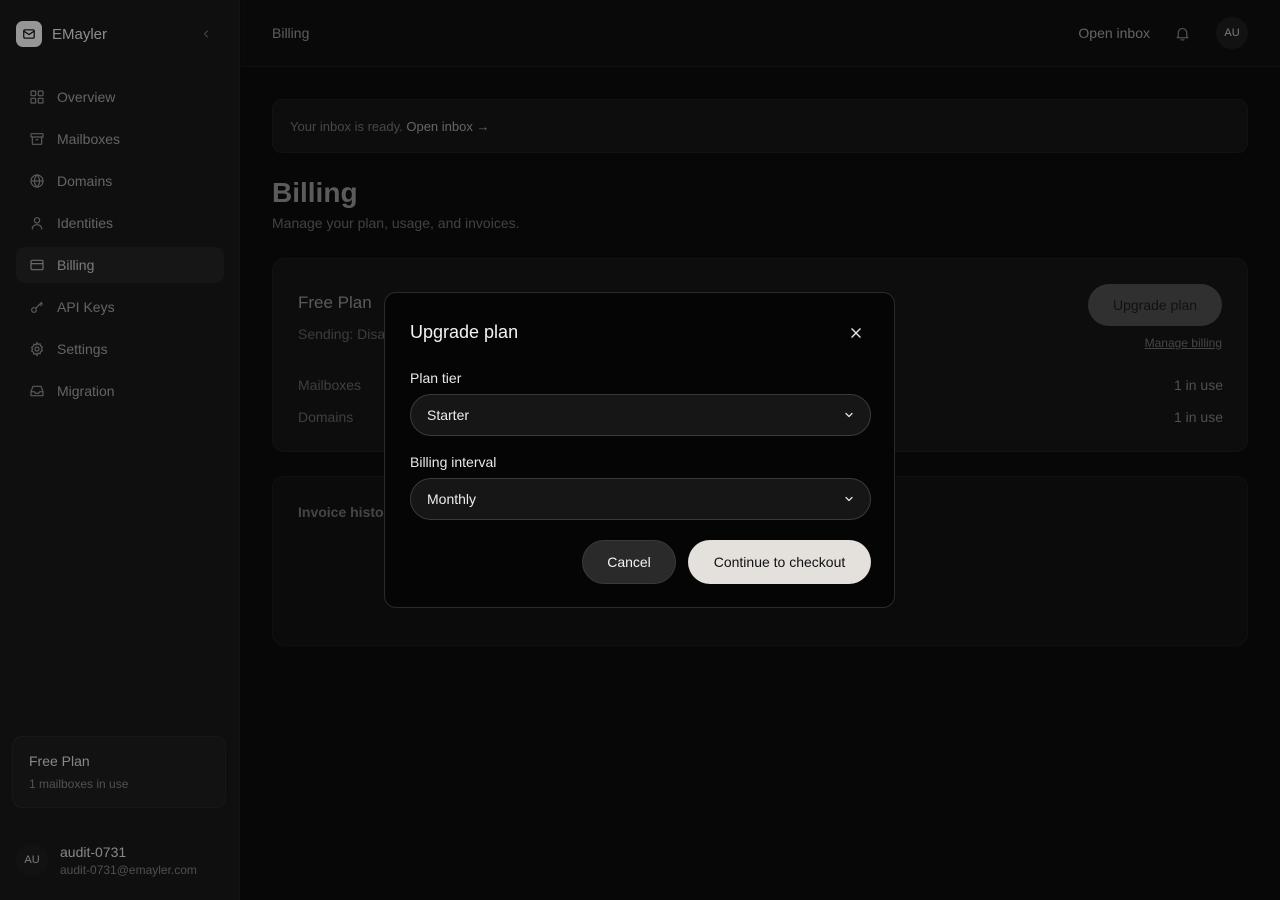 The height and width of the screenshot is (900, 1280). What do you see at coordinates (452, 499) in the screenshot?
I see `billing-interval-value: Monthly` at bounding box center [452, 499].